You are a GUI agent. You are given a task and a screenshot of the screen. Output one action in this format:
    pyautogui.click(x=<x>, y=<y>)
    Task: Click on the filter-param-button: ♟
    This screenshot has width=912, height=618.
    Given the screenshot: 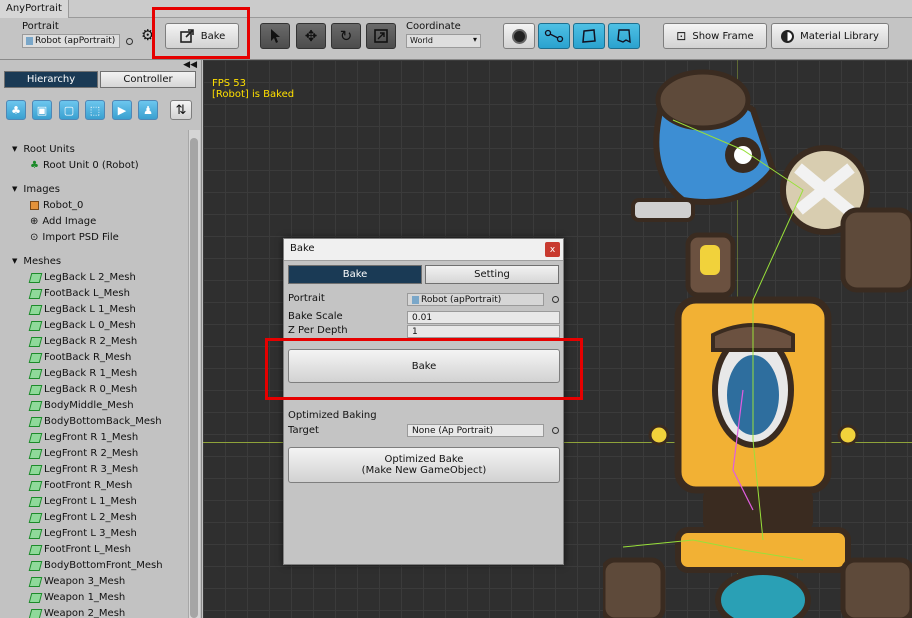 What is the action you would take?
    pyautogui.click(x=148, y=110)
    